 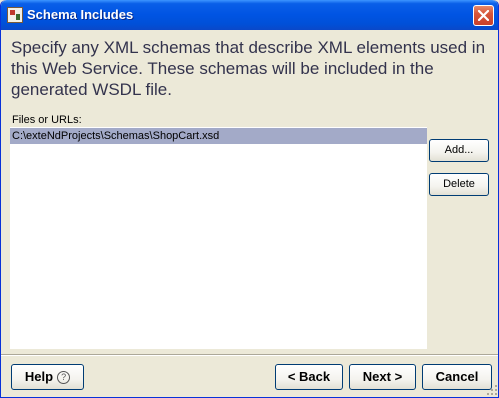 What do you see at coordinates (492, 390) in the screenshot?
I see `resize-grip-icon` at bounding box center [492, 390].